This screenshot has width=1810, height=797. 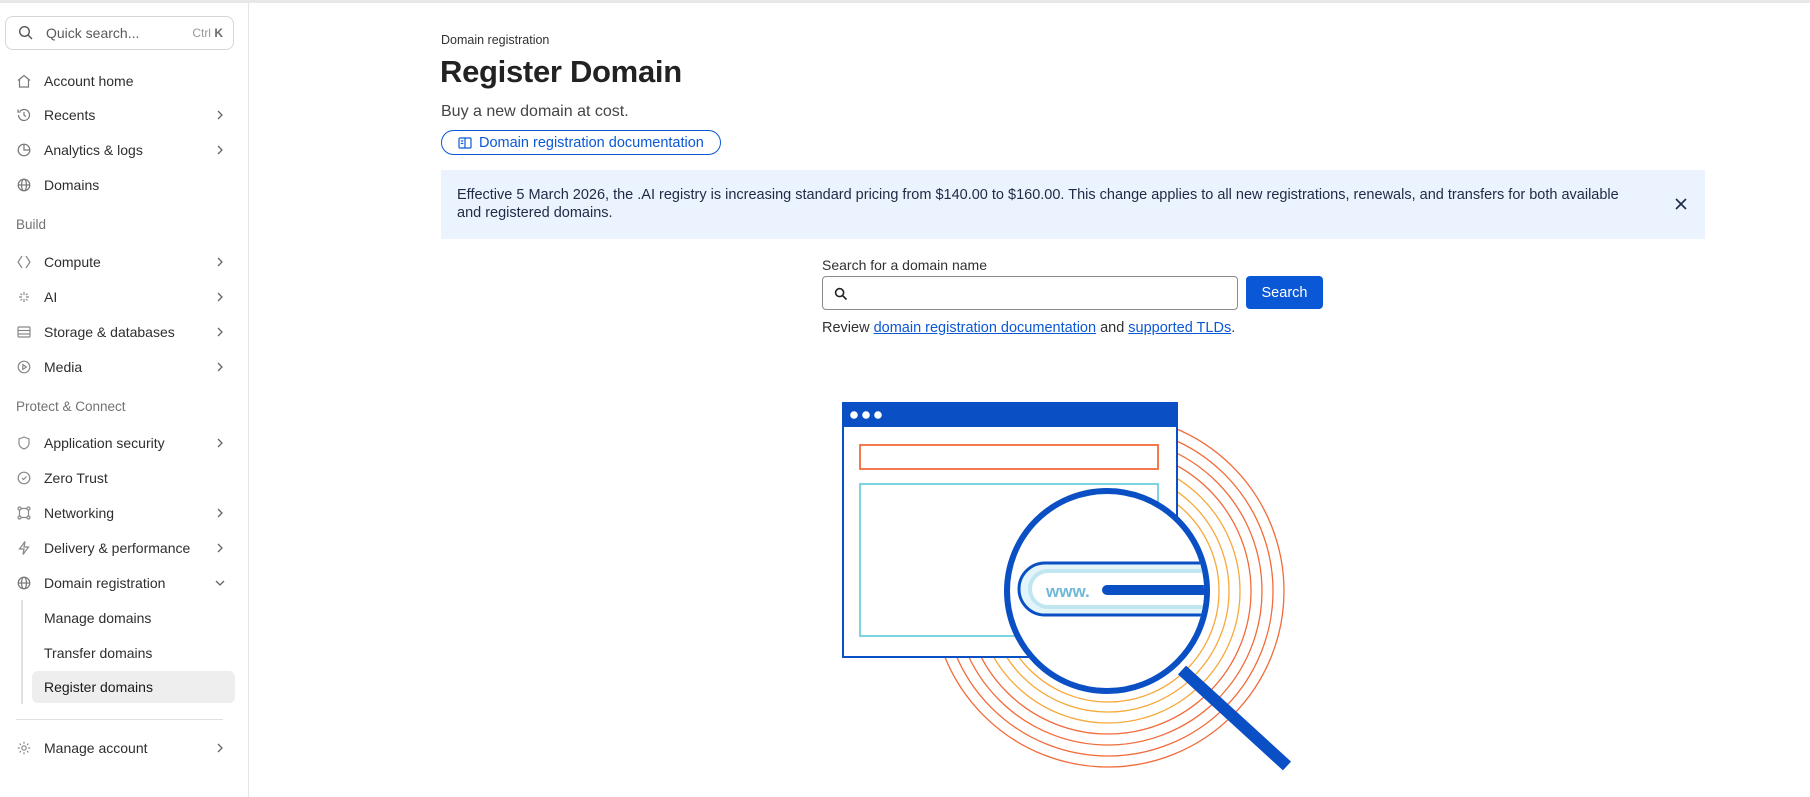 What do you see at coordinates (904, 265) in the screenshot?
I see `domain-search-label: Search for a domain name` at bounding box center [904, 265].